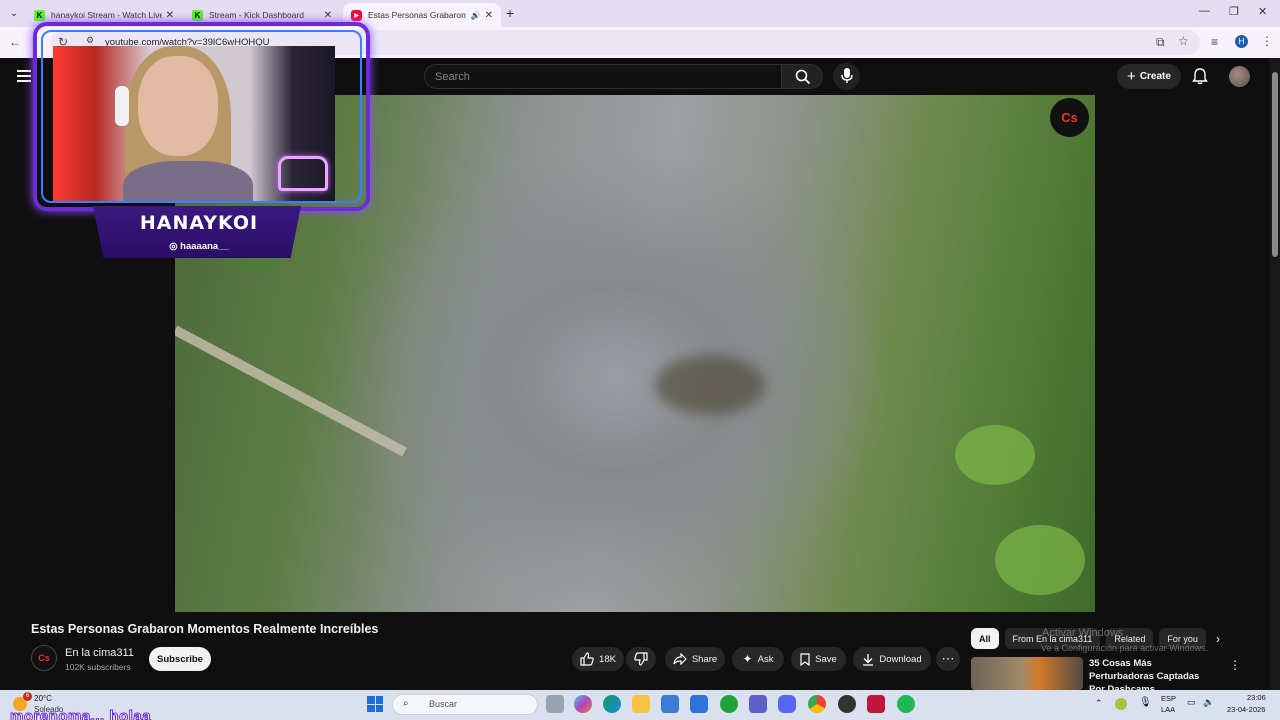 This screenshot has width=1280, height=720. Describe the element at coordinates (476, 15) in the screenshot. I see `speaker-icon: 🔊` at that location.